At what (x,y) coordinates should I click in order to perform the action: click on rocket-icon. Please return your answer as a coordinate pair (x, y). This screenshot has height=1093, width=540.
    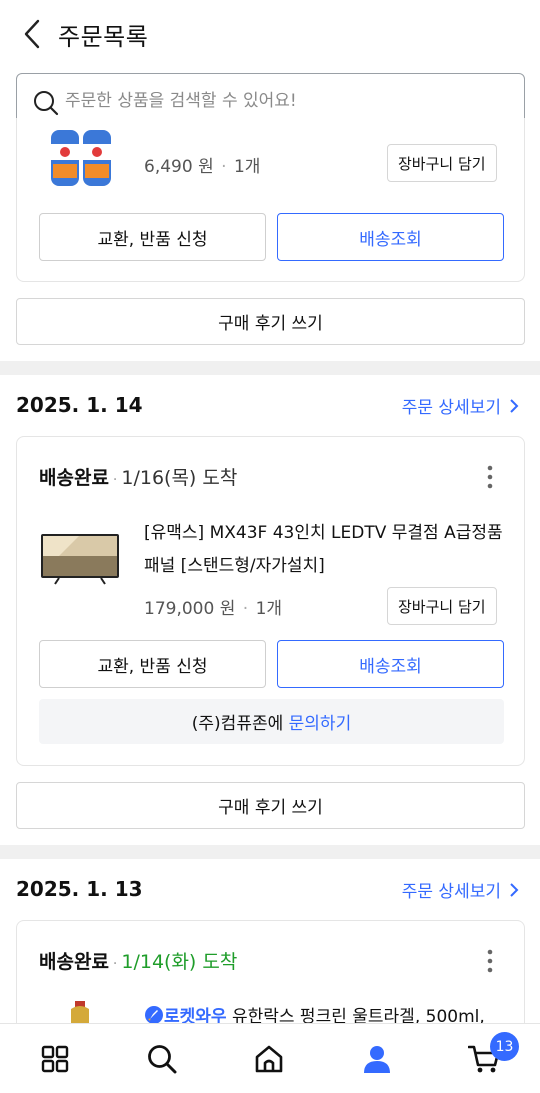
    Looking at the image, I should click on (154, 1015).